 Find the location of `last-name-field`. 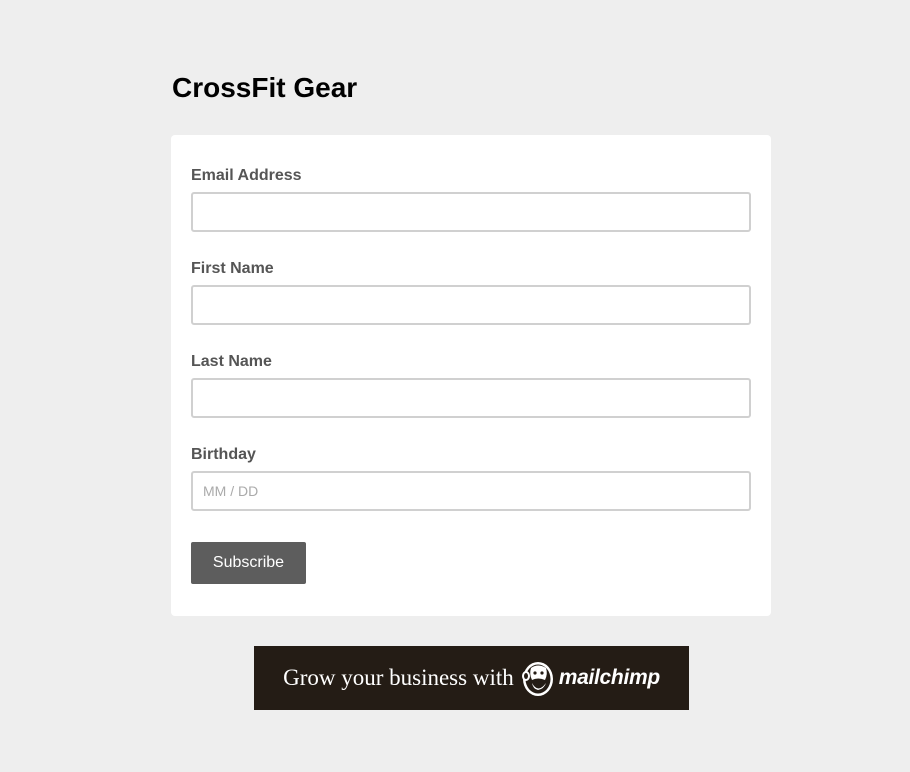

last-name-field is located at coordinates (471, 398).